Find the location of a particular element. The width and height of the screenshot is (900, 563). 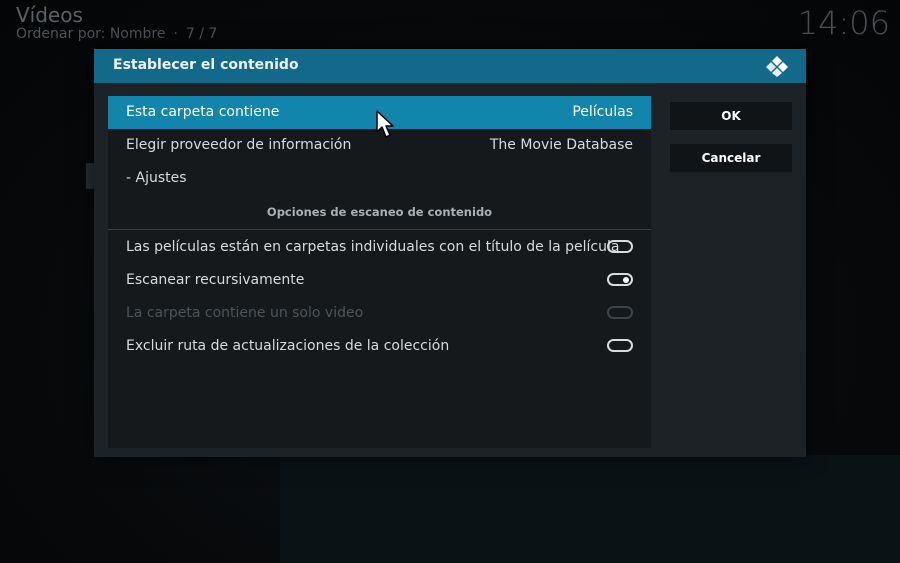

section-title: Opciones de escaneo de contenido is located at coordinates (379, 212).